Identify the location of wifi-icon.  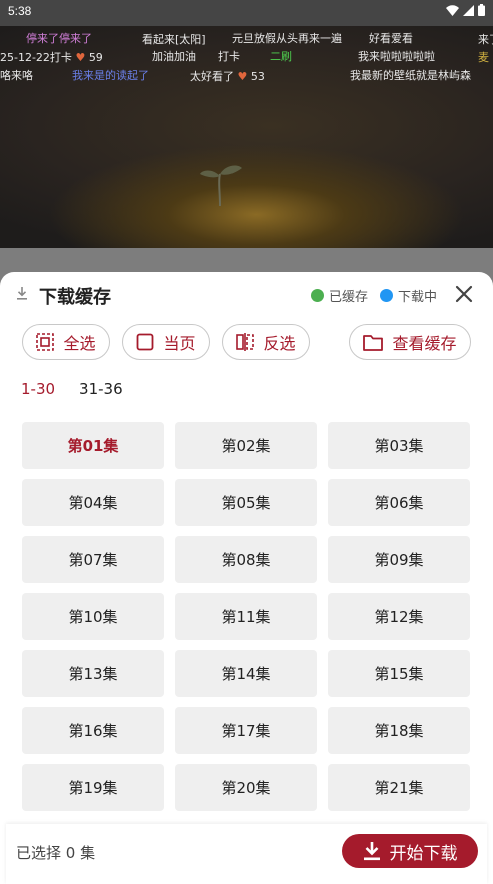
(452, 10).